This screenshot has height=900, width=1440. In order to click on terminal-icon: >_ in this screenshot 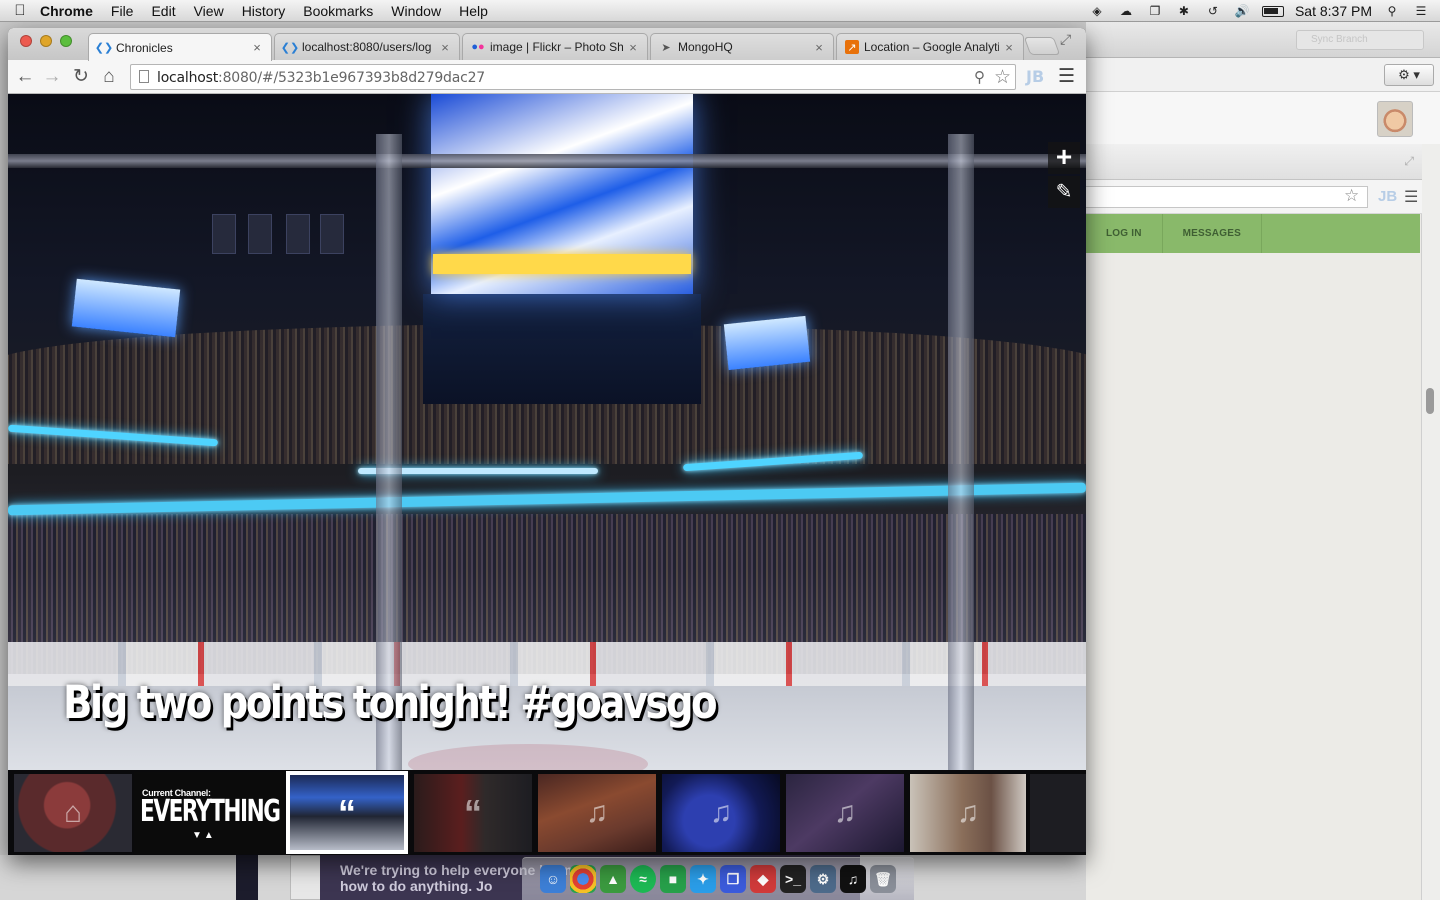, I will do `click(793, 879)`.